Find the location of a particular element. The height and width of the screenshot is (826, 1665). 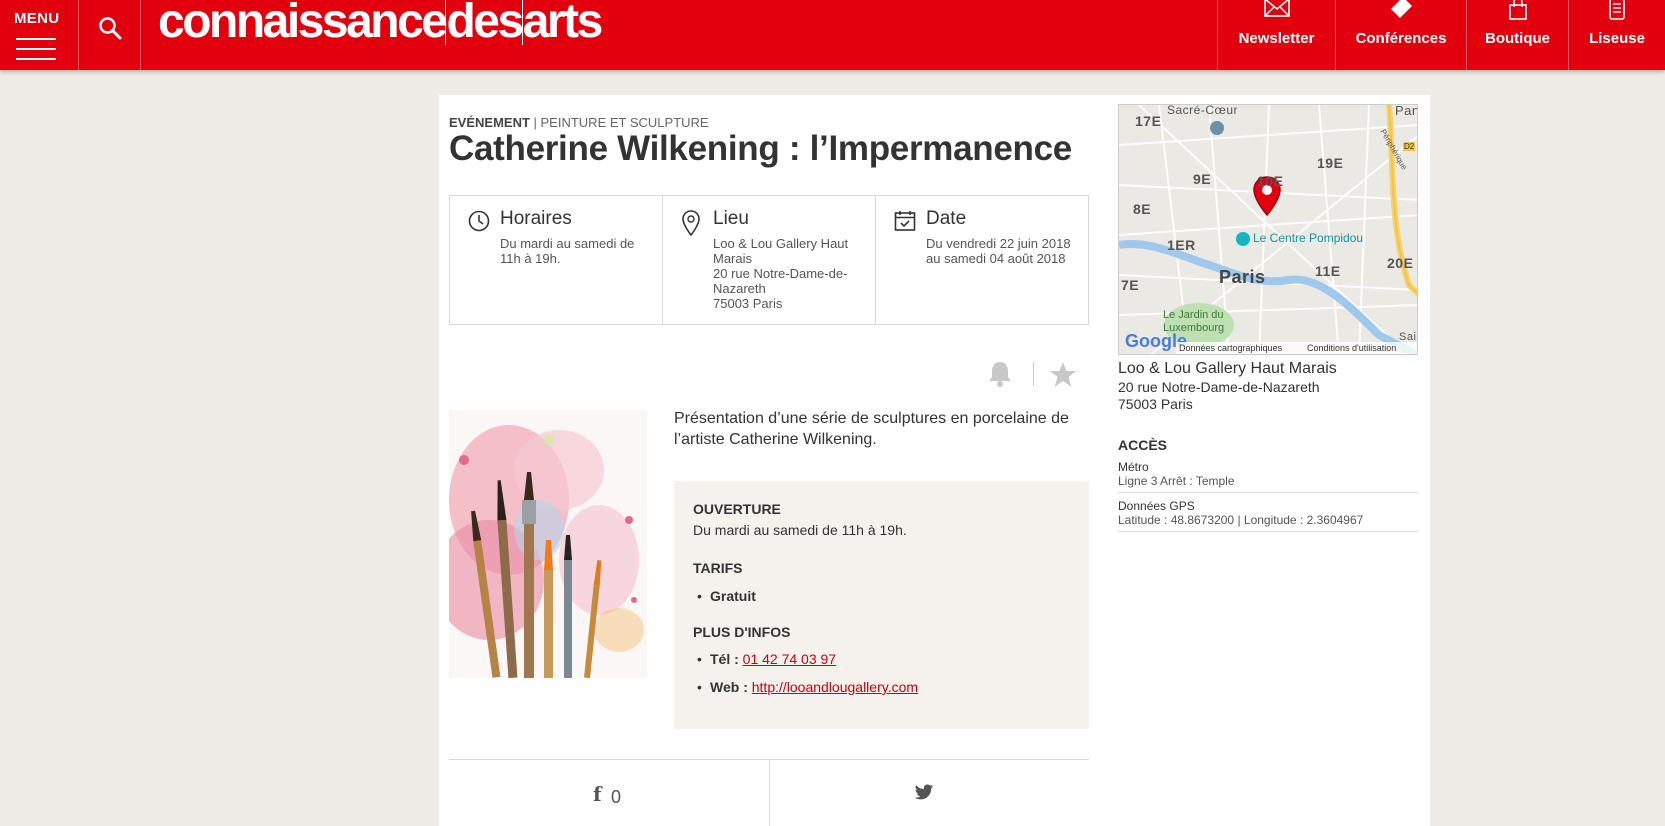

website-link: http://looandlougallery.com is located at coordinates (835, 687).